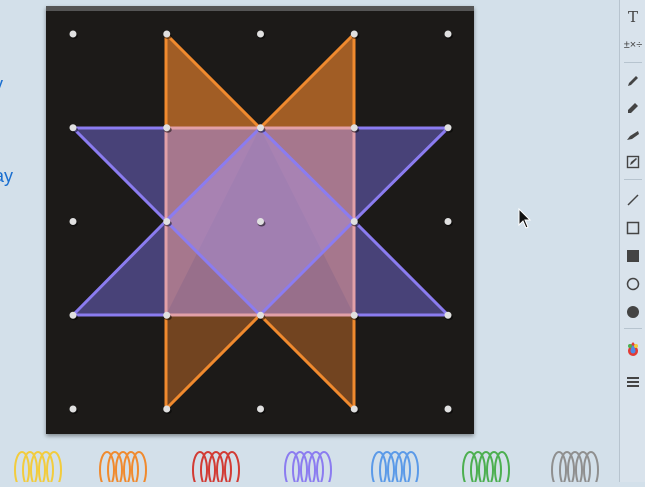 This screenshot has height=487, width=645. What do you see at coordinates (632, 108) in the screenshot?
I see `marker-icon` at bounding box center [632, 108].